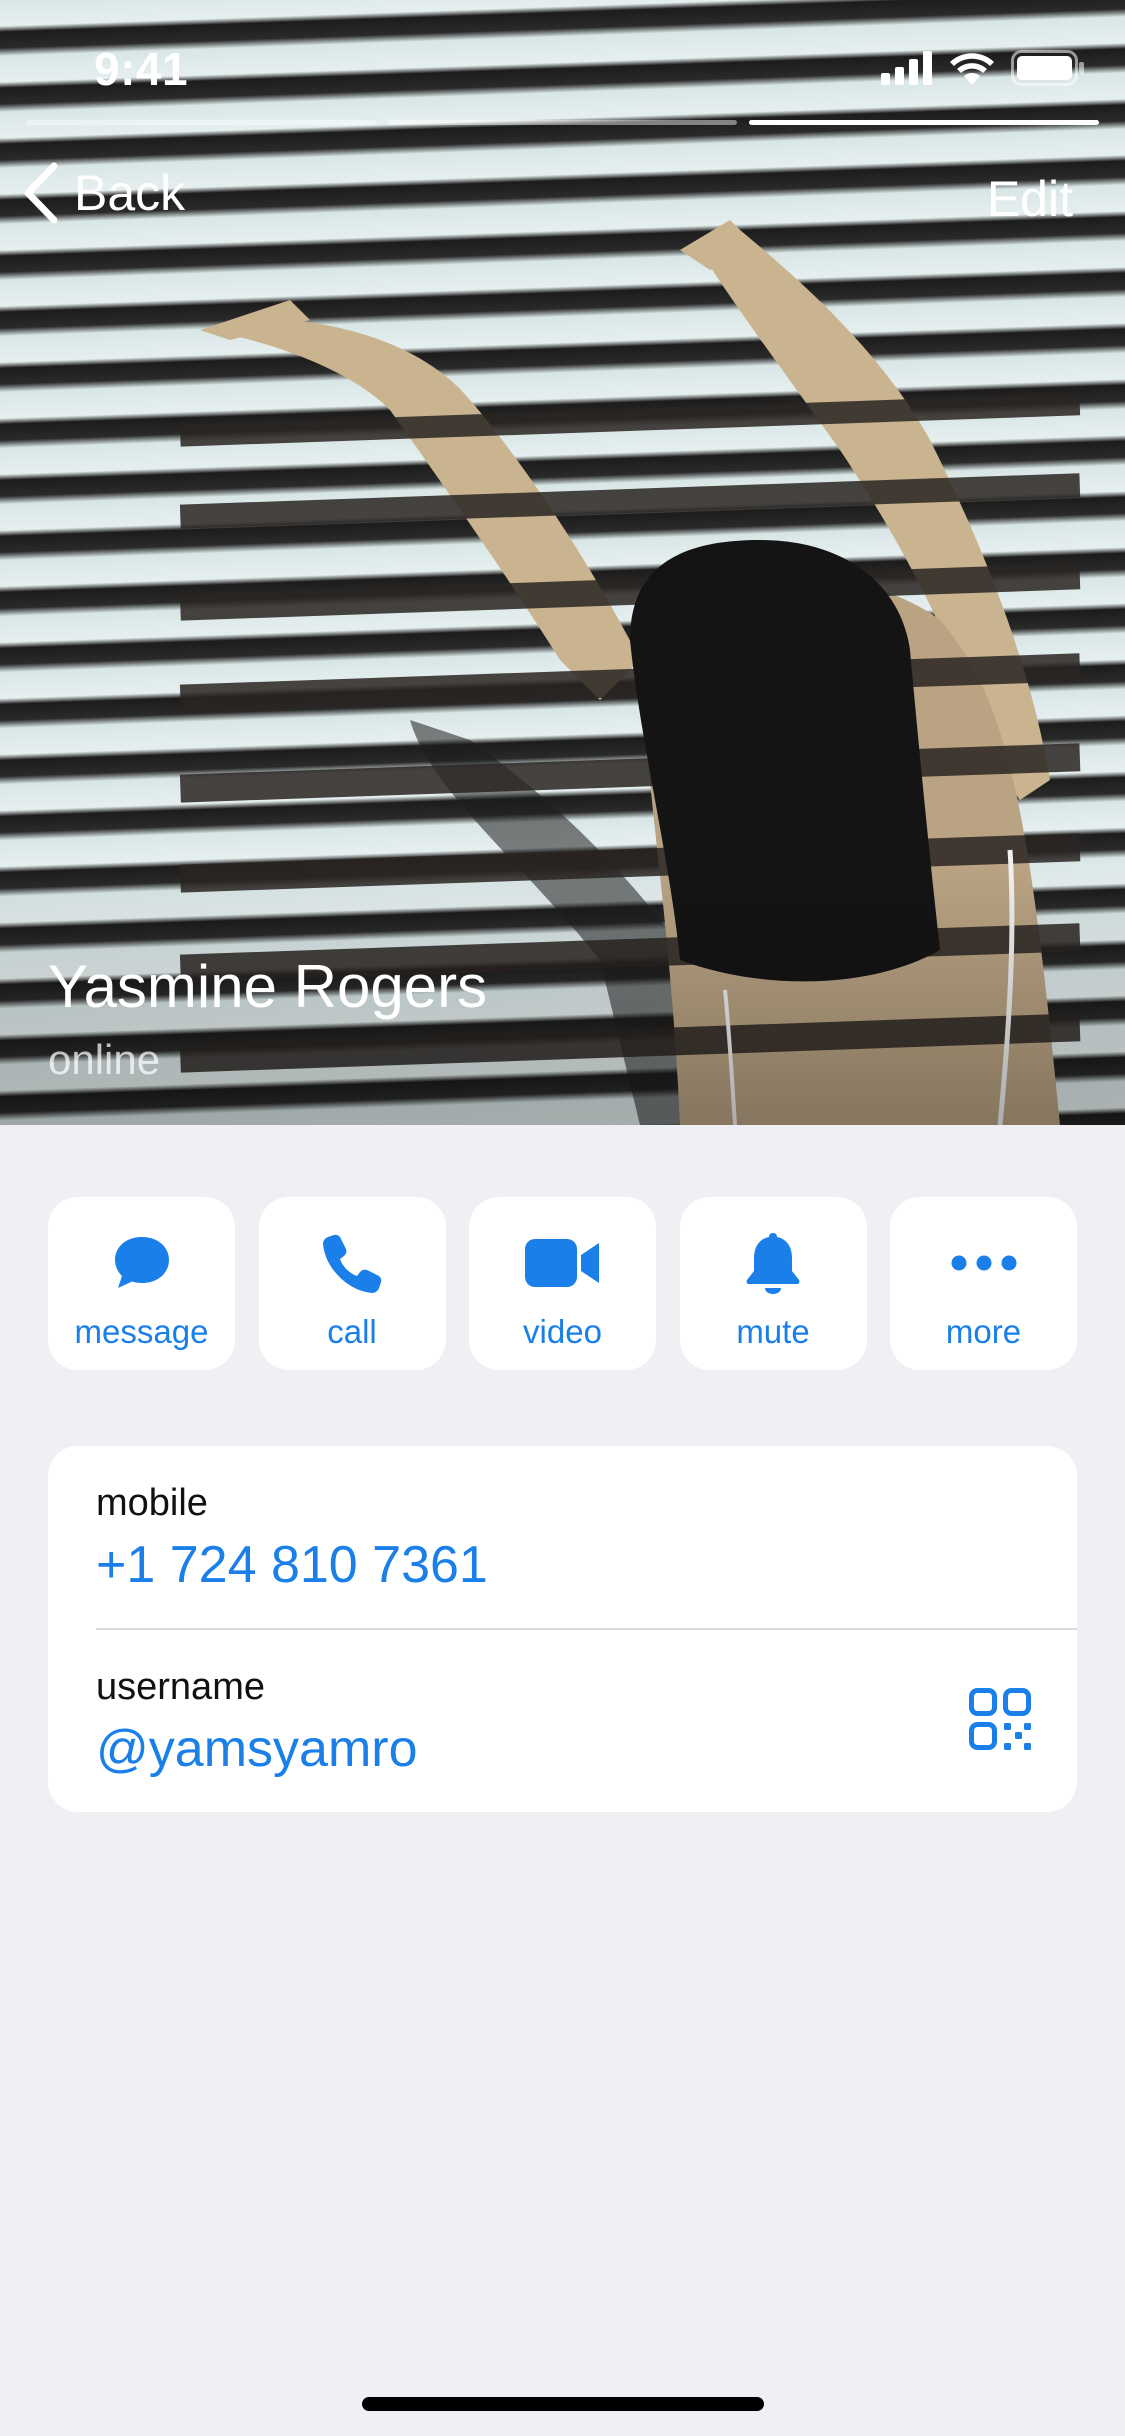 The width and height of the screenshot is (1125, 2436). What do you see at coordinates (561, 1263) in the screenshot?
I see `video-camera-icon` at bounding box center [561, 1263].